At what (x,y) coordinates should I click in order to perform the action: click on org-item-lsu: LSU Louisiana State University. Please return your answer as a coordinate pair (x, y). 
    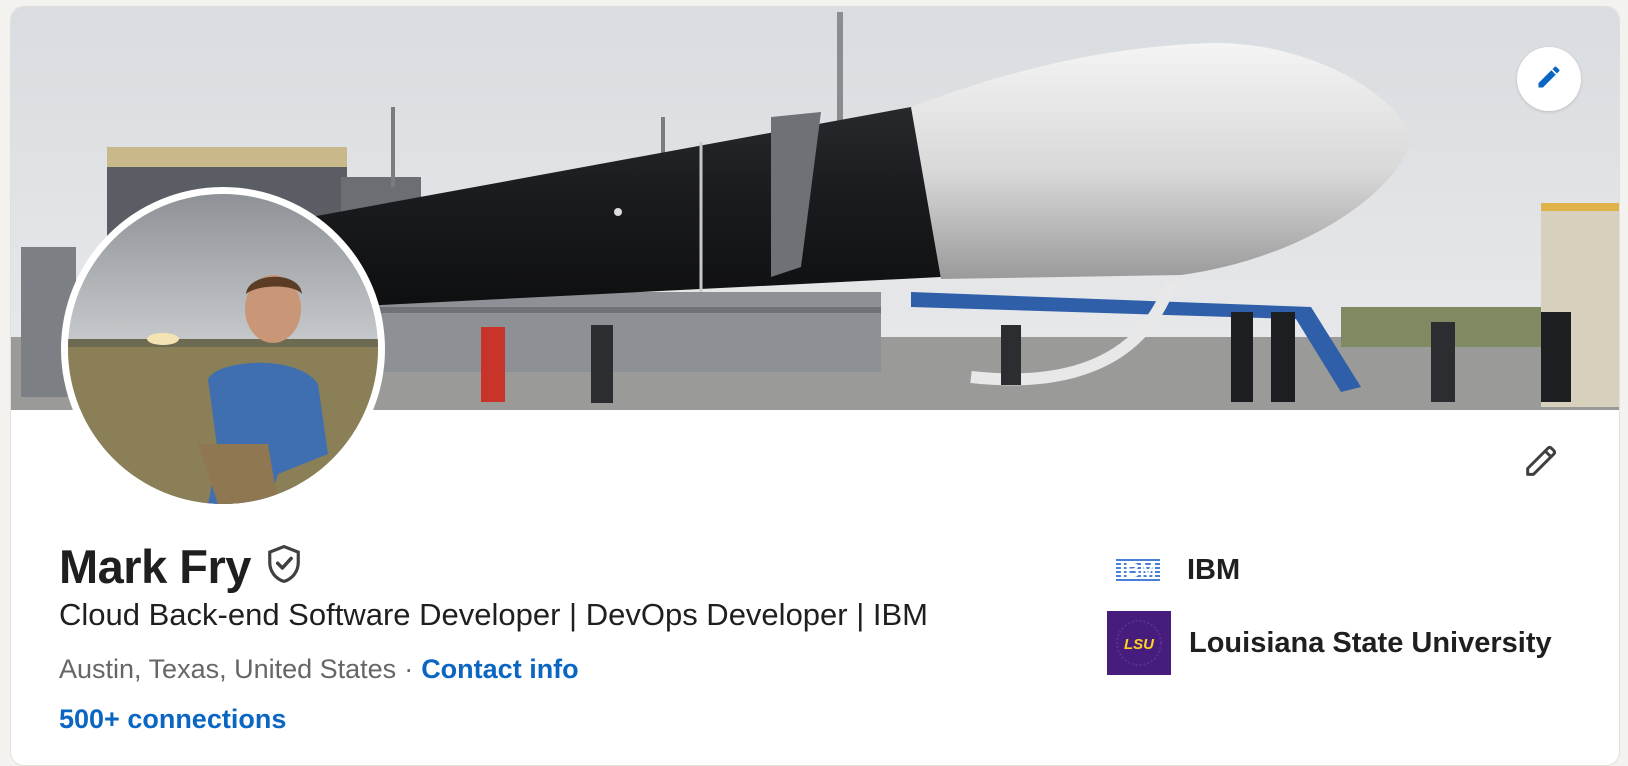
    Looking at the image, I should click on (1329, 643).